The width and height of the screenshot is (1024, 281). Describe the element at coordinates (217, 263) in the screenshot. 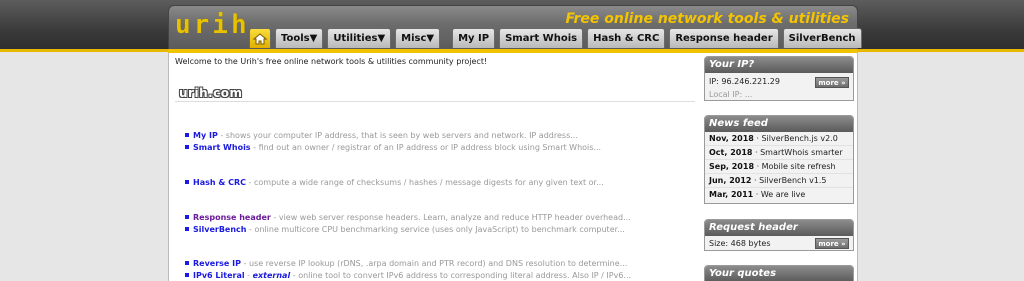

I see `tool-link-reverse-ip: Reverse IP` at that location.